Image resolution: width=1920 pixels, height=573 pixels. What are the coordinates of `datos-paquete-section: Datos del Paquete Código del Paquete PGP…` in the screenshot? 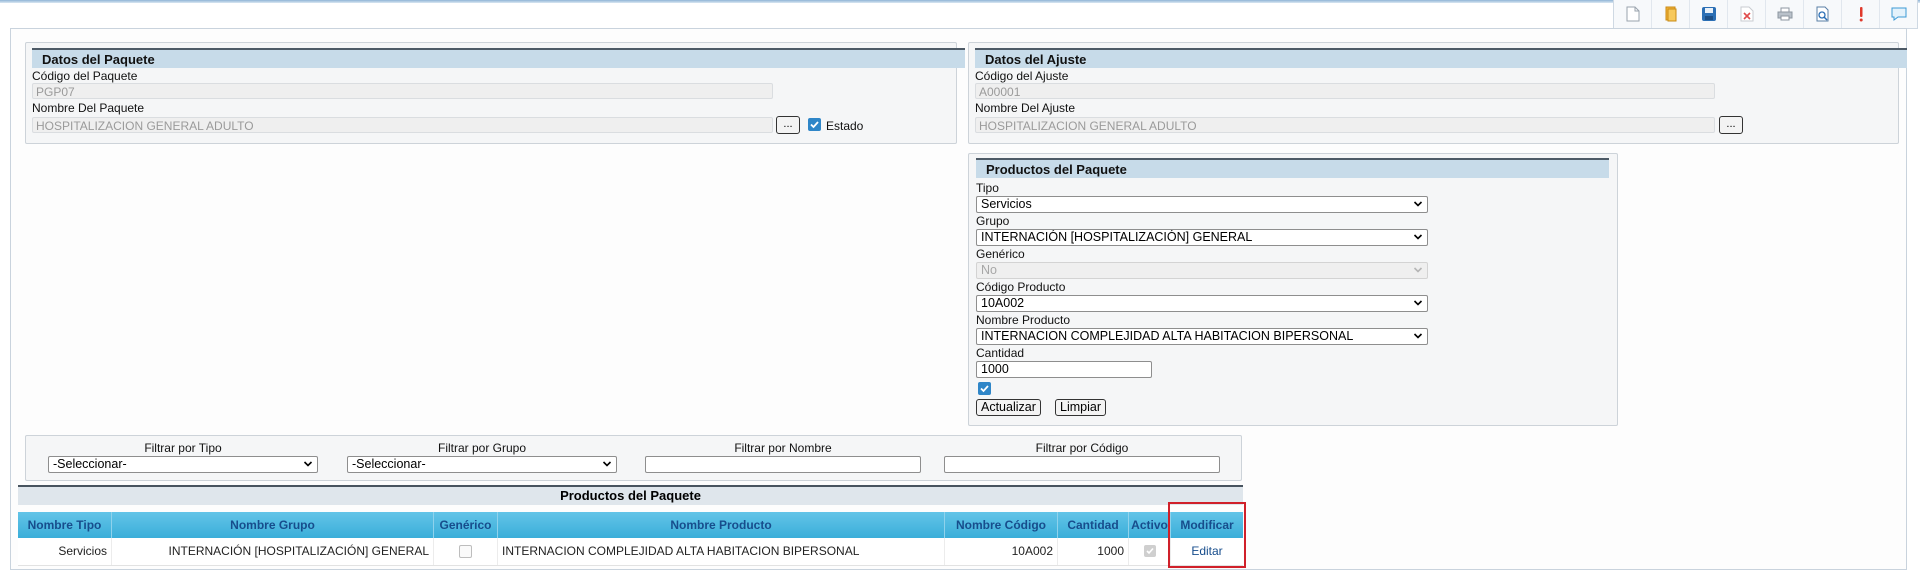 It's located at (495, 93).